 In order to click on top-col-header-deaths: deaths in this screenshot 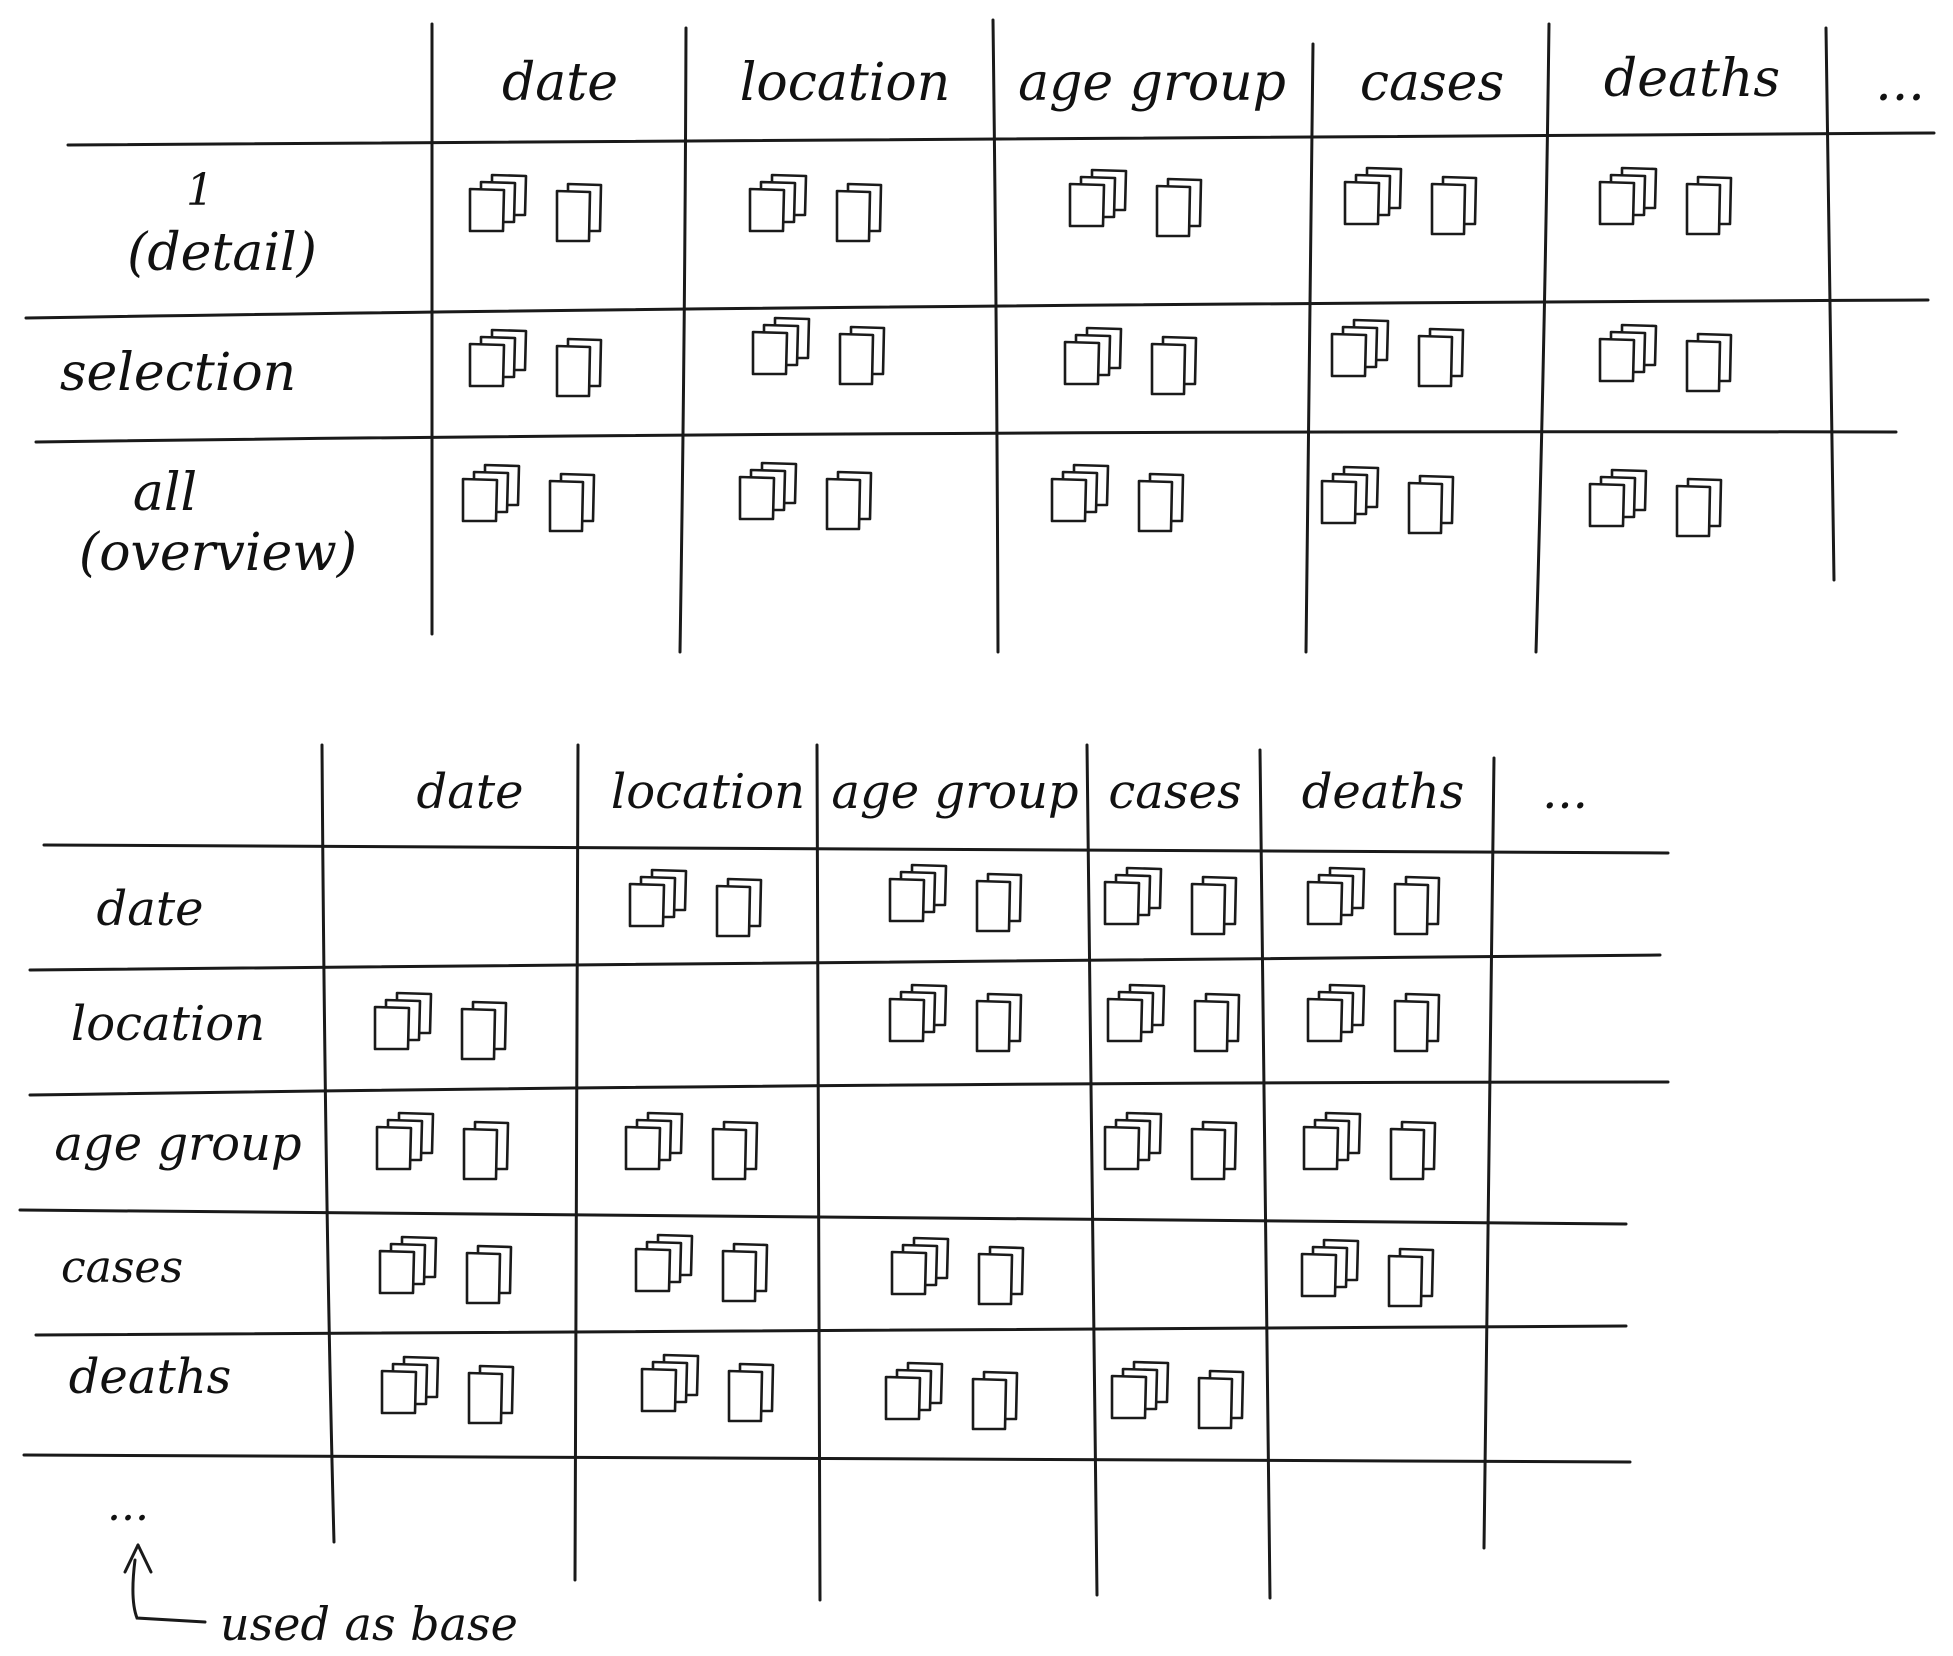, I will do `click(1692, 79)`.